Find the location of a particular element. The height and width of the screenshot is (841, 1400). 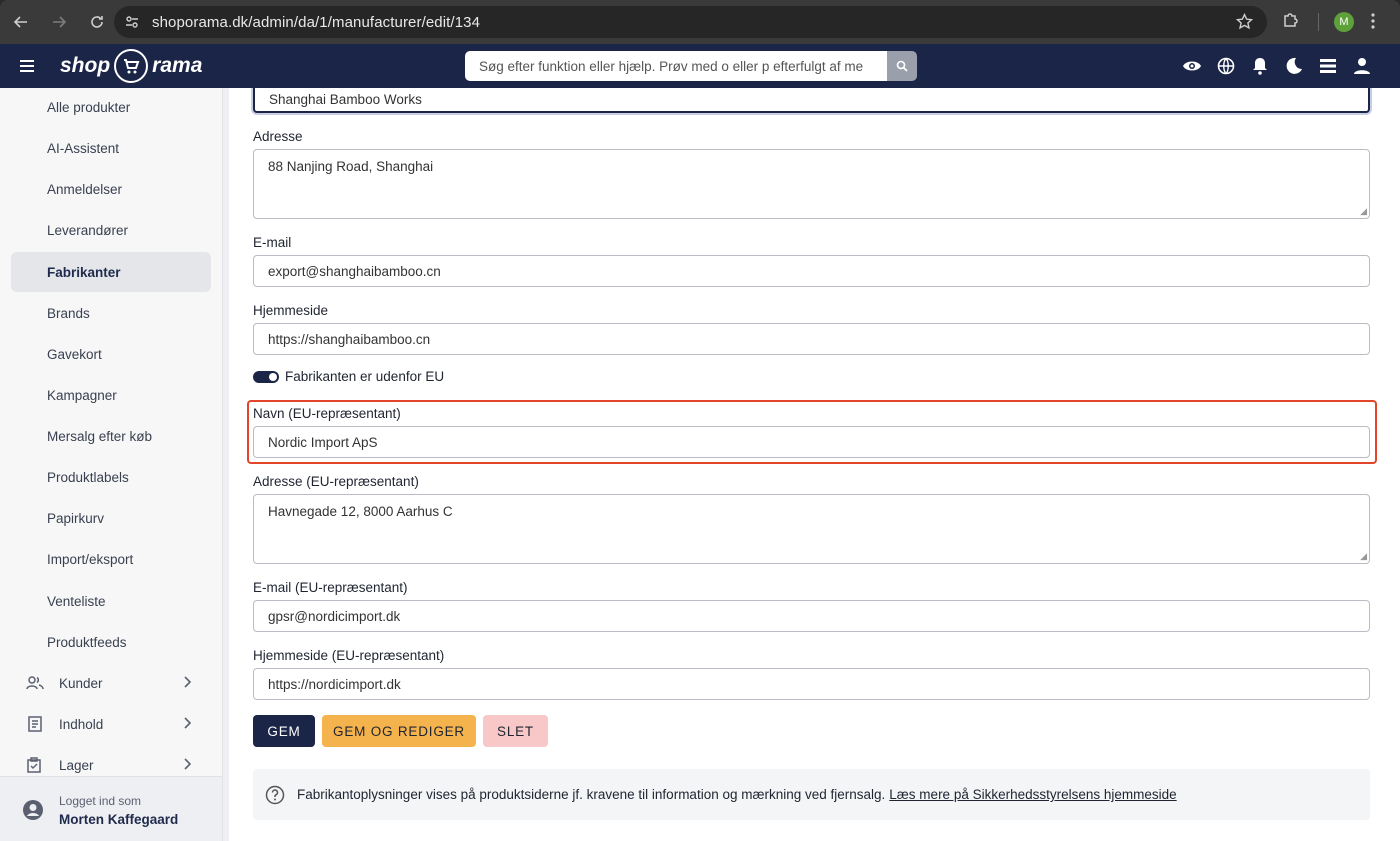

eu-name-label: Navn (EU-repræsentant) is located at coordinates (327, 413).